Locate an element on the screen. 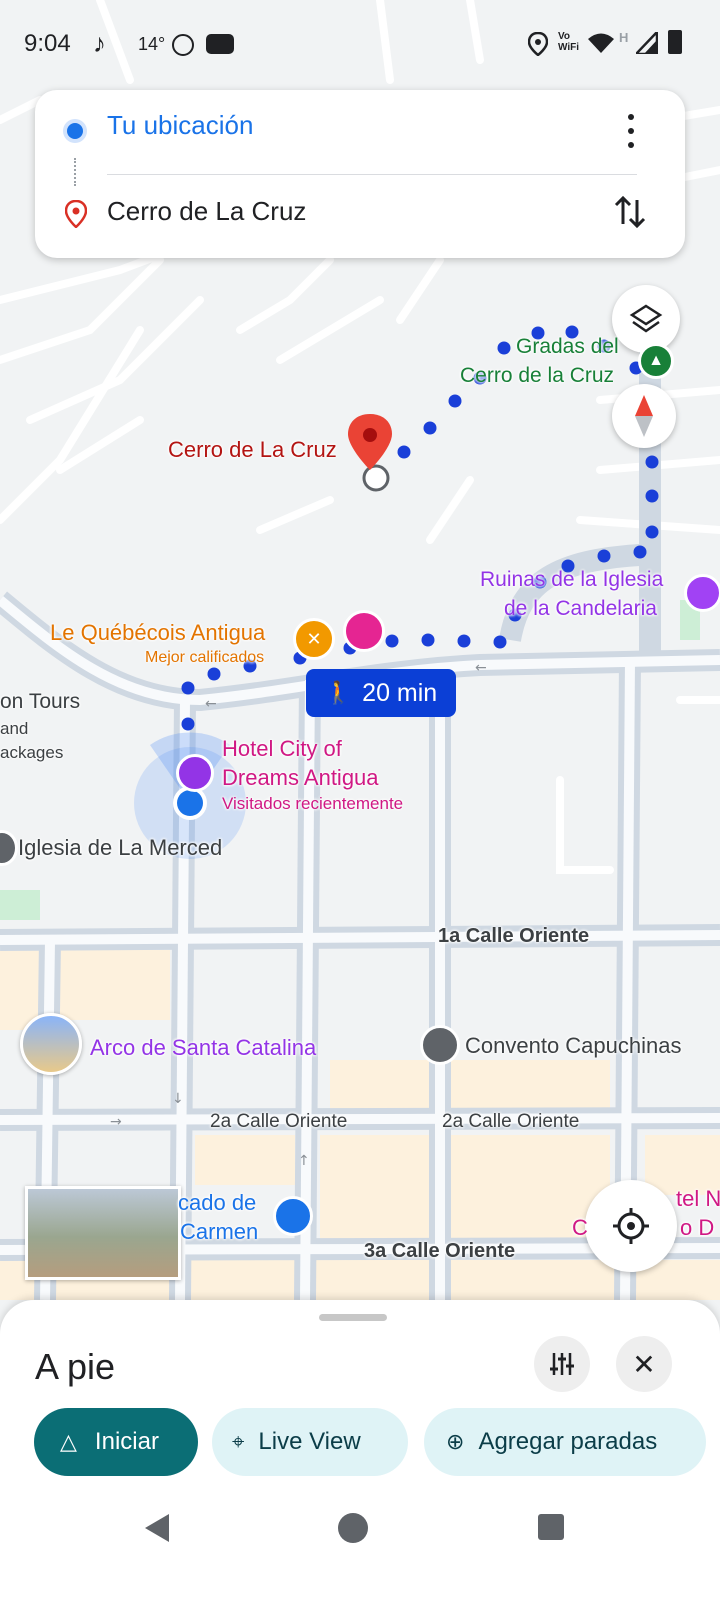 The height and width of the screenshot is (1600, 720). shopping-marker-icon is located at coordinates (293, 1216).